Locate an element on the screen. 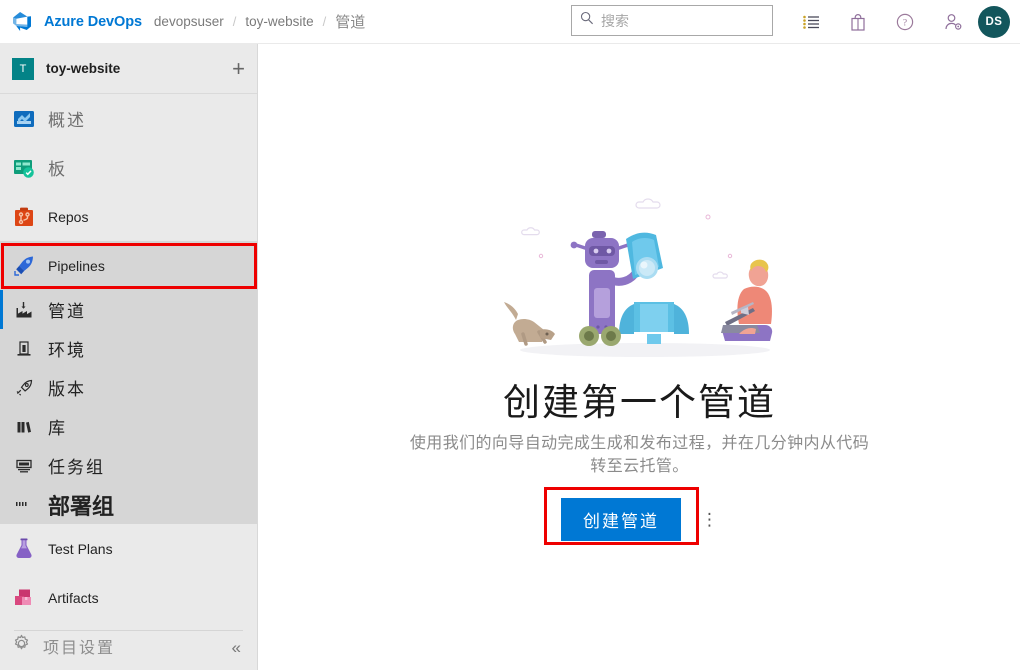 The height and width of the screenshot is (670, 1020). sidebar-item-boards: 板 is located at coordinates (128, 167).